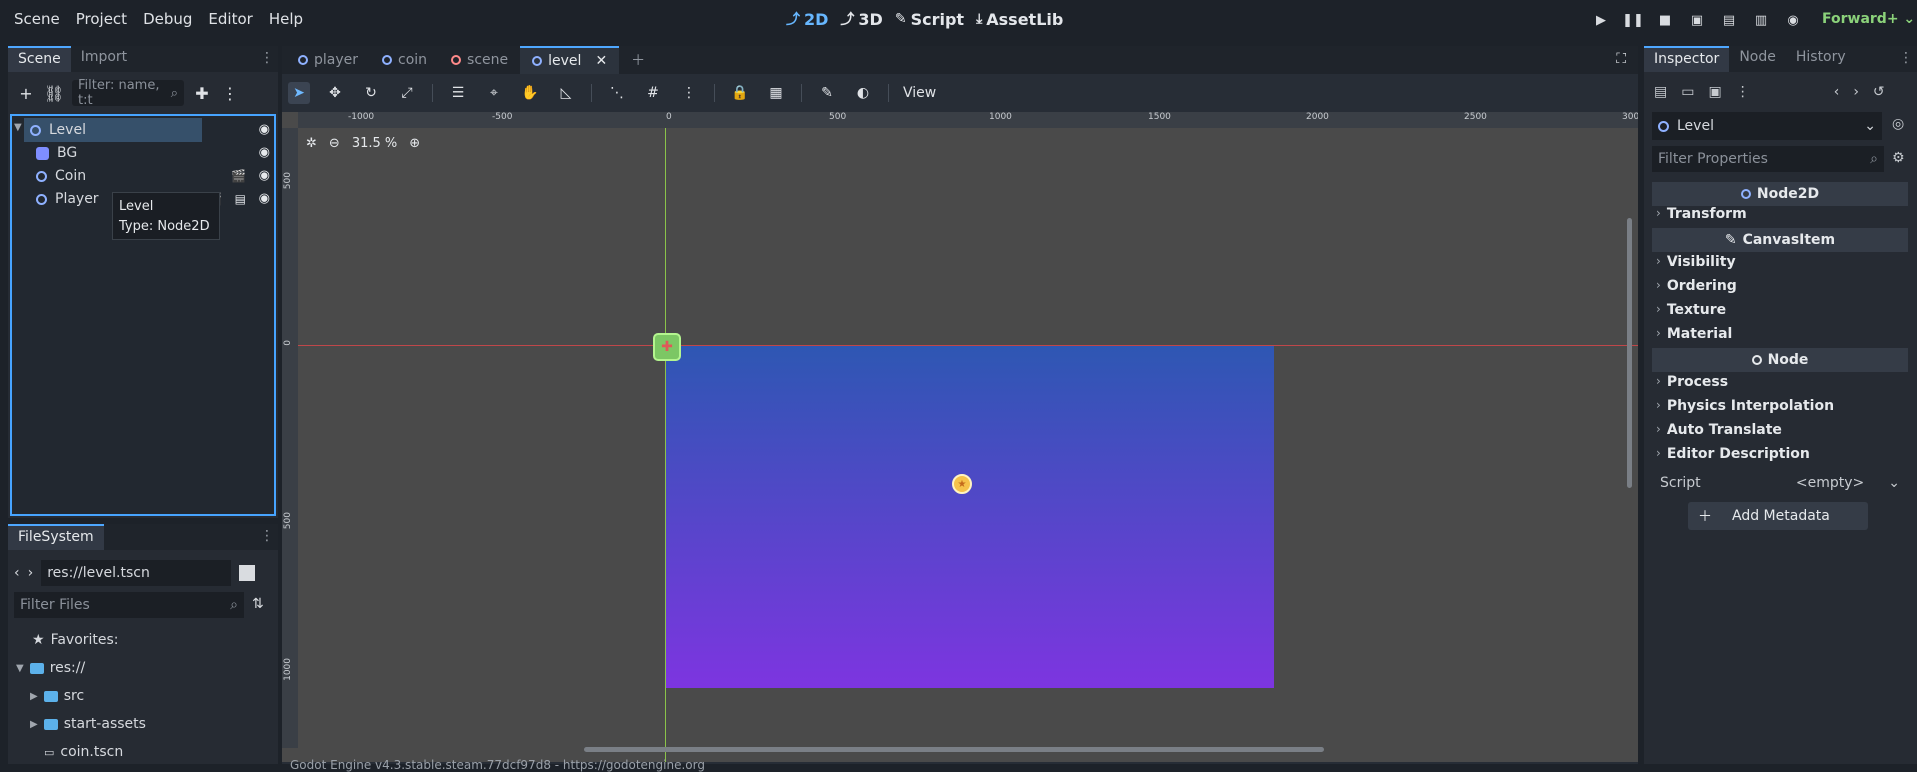 This screenshot has height=772, width=1917. What do you see at coordinates (240, 199) in the screenshot?
I see `script-icon: ▤` at bounding box center [240, 199].